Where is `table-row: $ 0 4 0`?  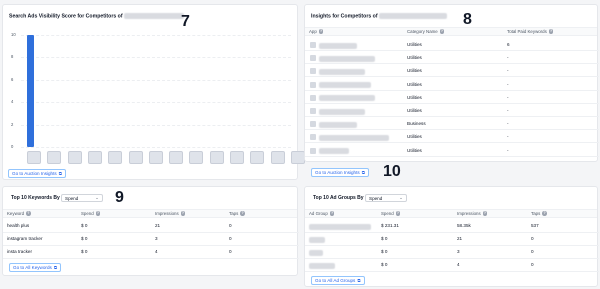 table-row: $ 0 4 0 is located at coordinates (452, 265).